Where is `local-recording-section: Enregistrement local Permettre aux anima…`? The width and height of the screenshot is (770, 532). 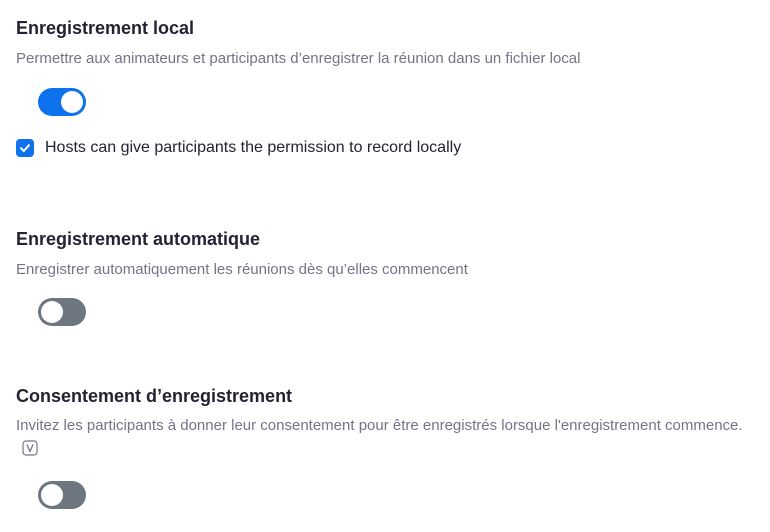
local-recording-section: Enregistrement local Permettre aux anima… is located at coordinates (385, 43).